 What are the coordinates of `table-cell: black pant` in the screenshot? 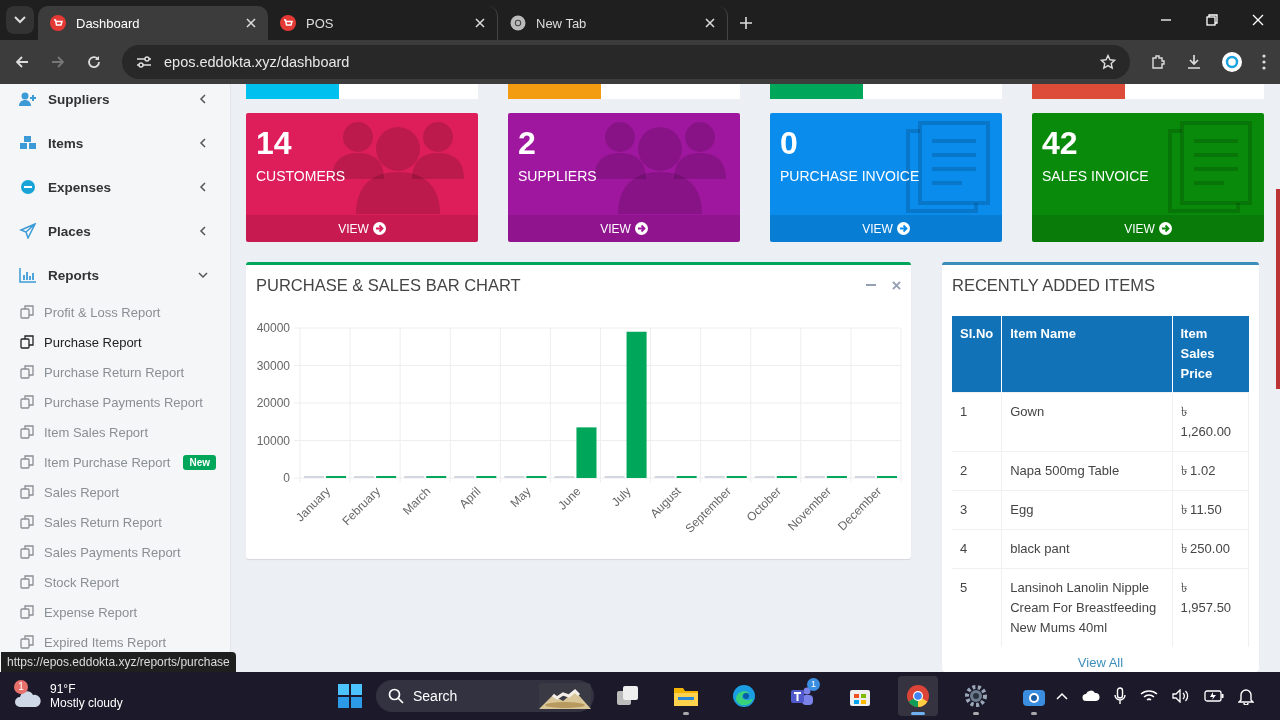 It's located at (1086, 549).